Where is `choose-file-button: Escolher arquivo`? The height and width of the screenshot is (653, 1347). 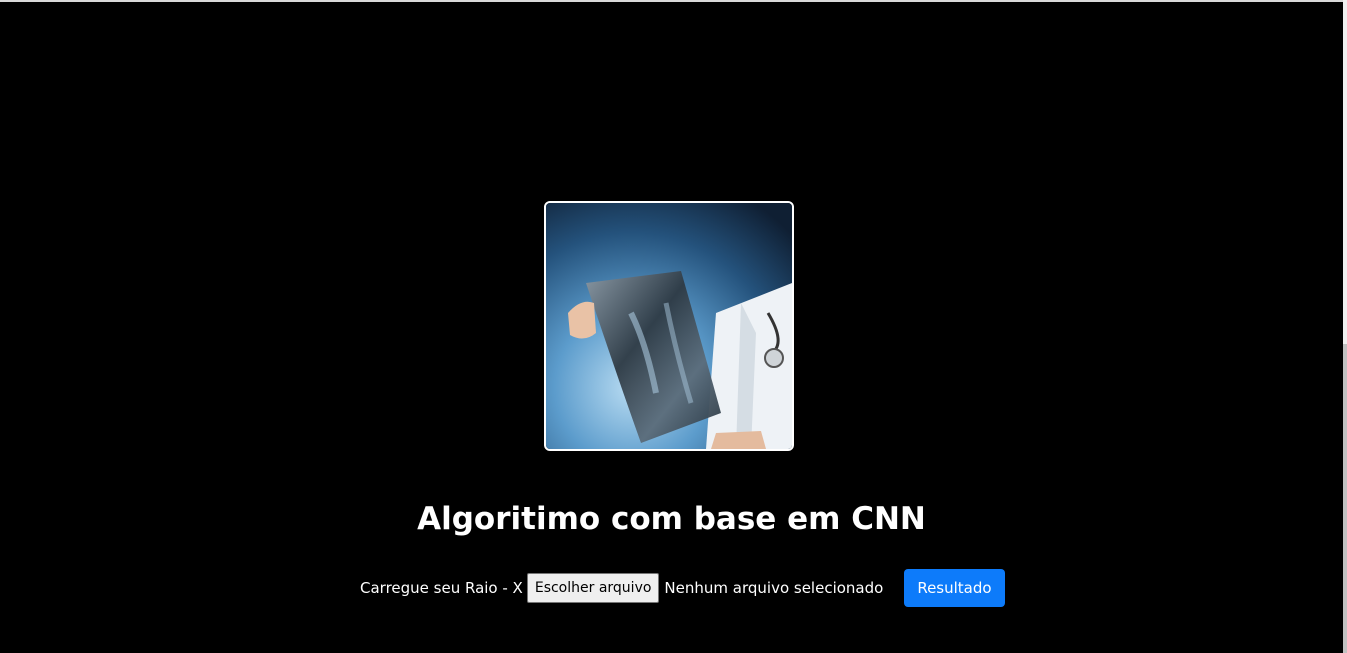
choose-file-button: Escolher arquivo is located at coordinates (593, 588).